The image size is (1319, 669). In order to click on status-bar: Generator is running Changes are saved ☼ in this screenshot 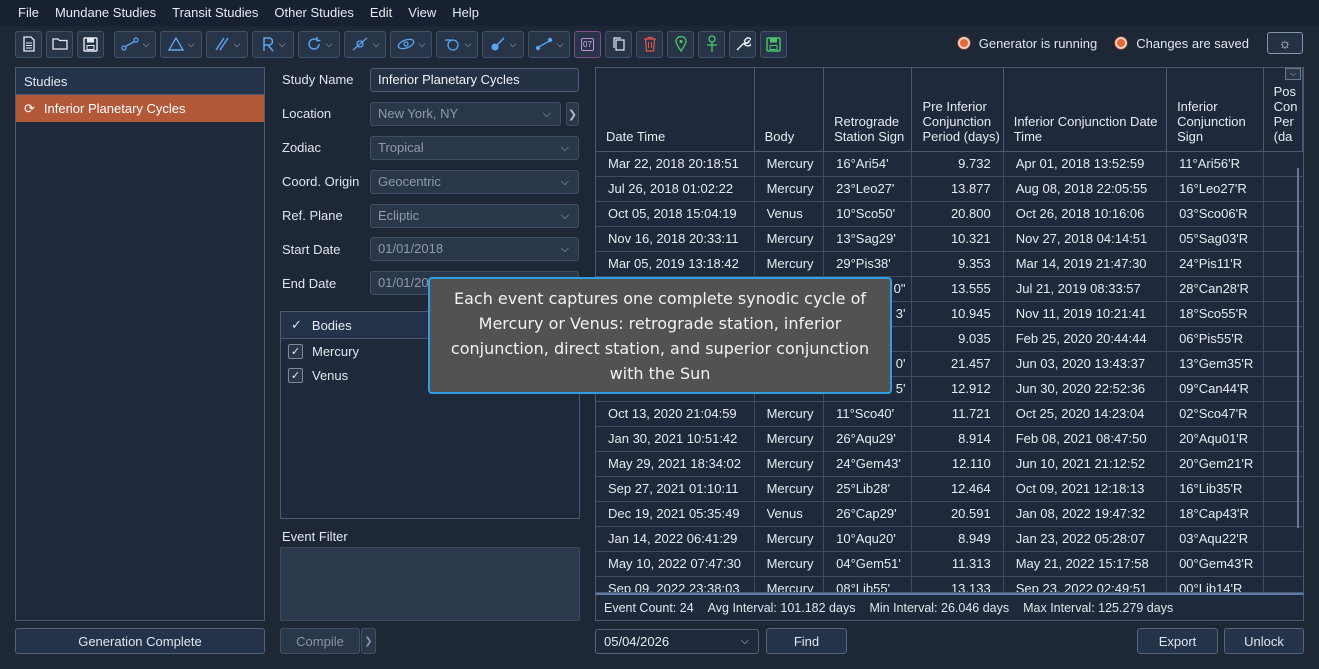, I will do `click(1130, 43)`.